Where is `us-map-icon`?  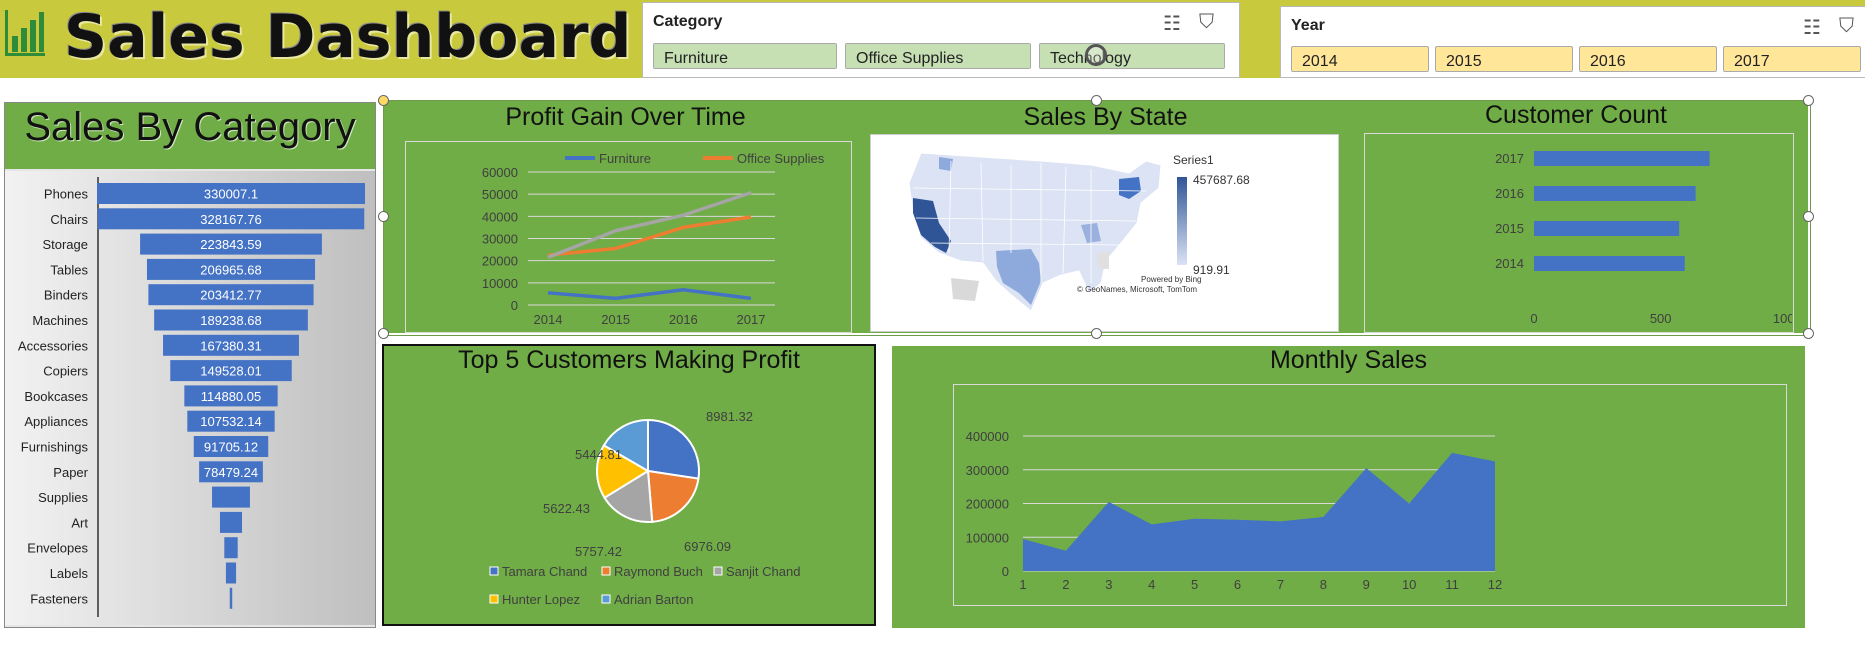
us-map-icon is located at coordinates (1035, 232).